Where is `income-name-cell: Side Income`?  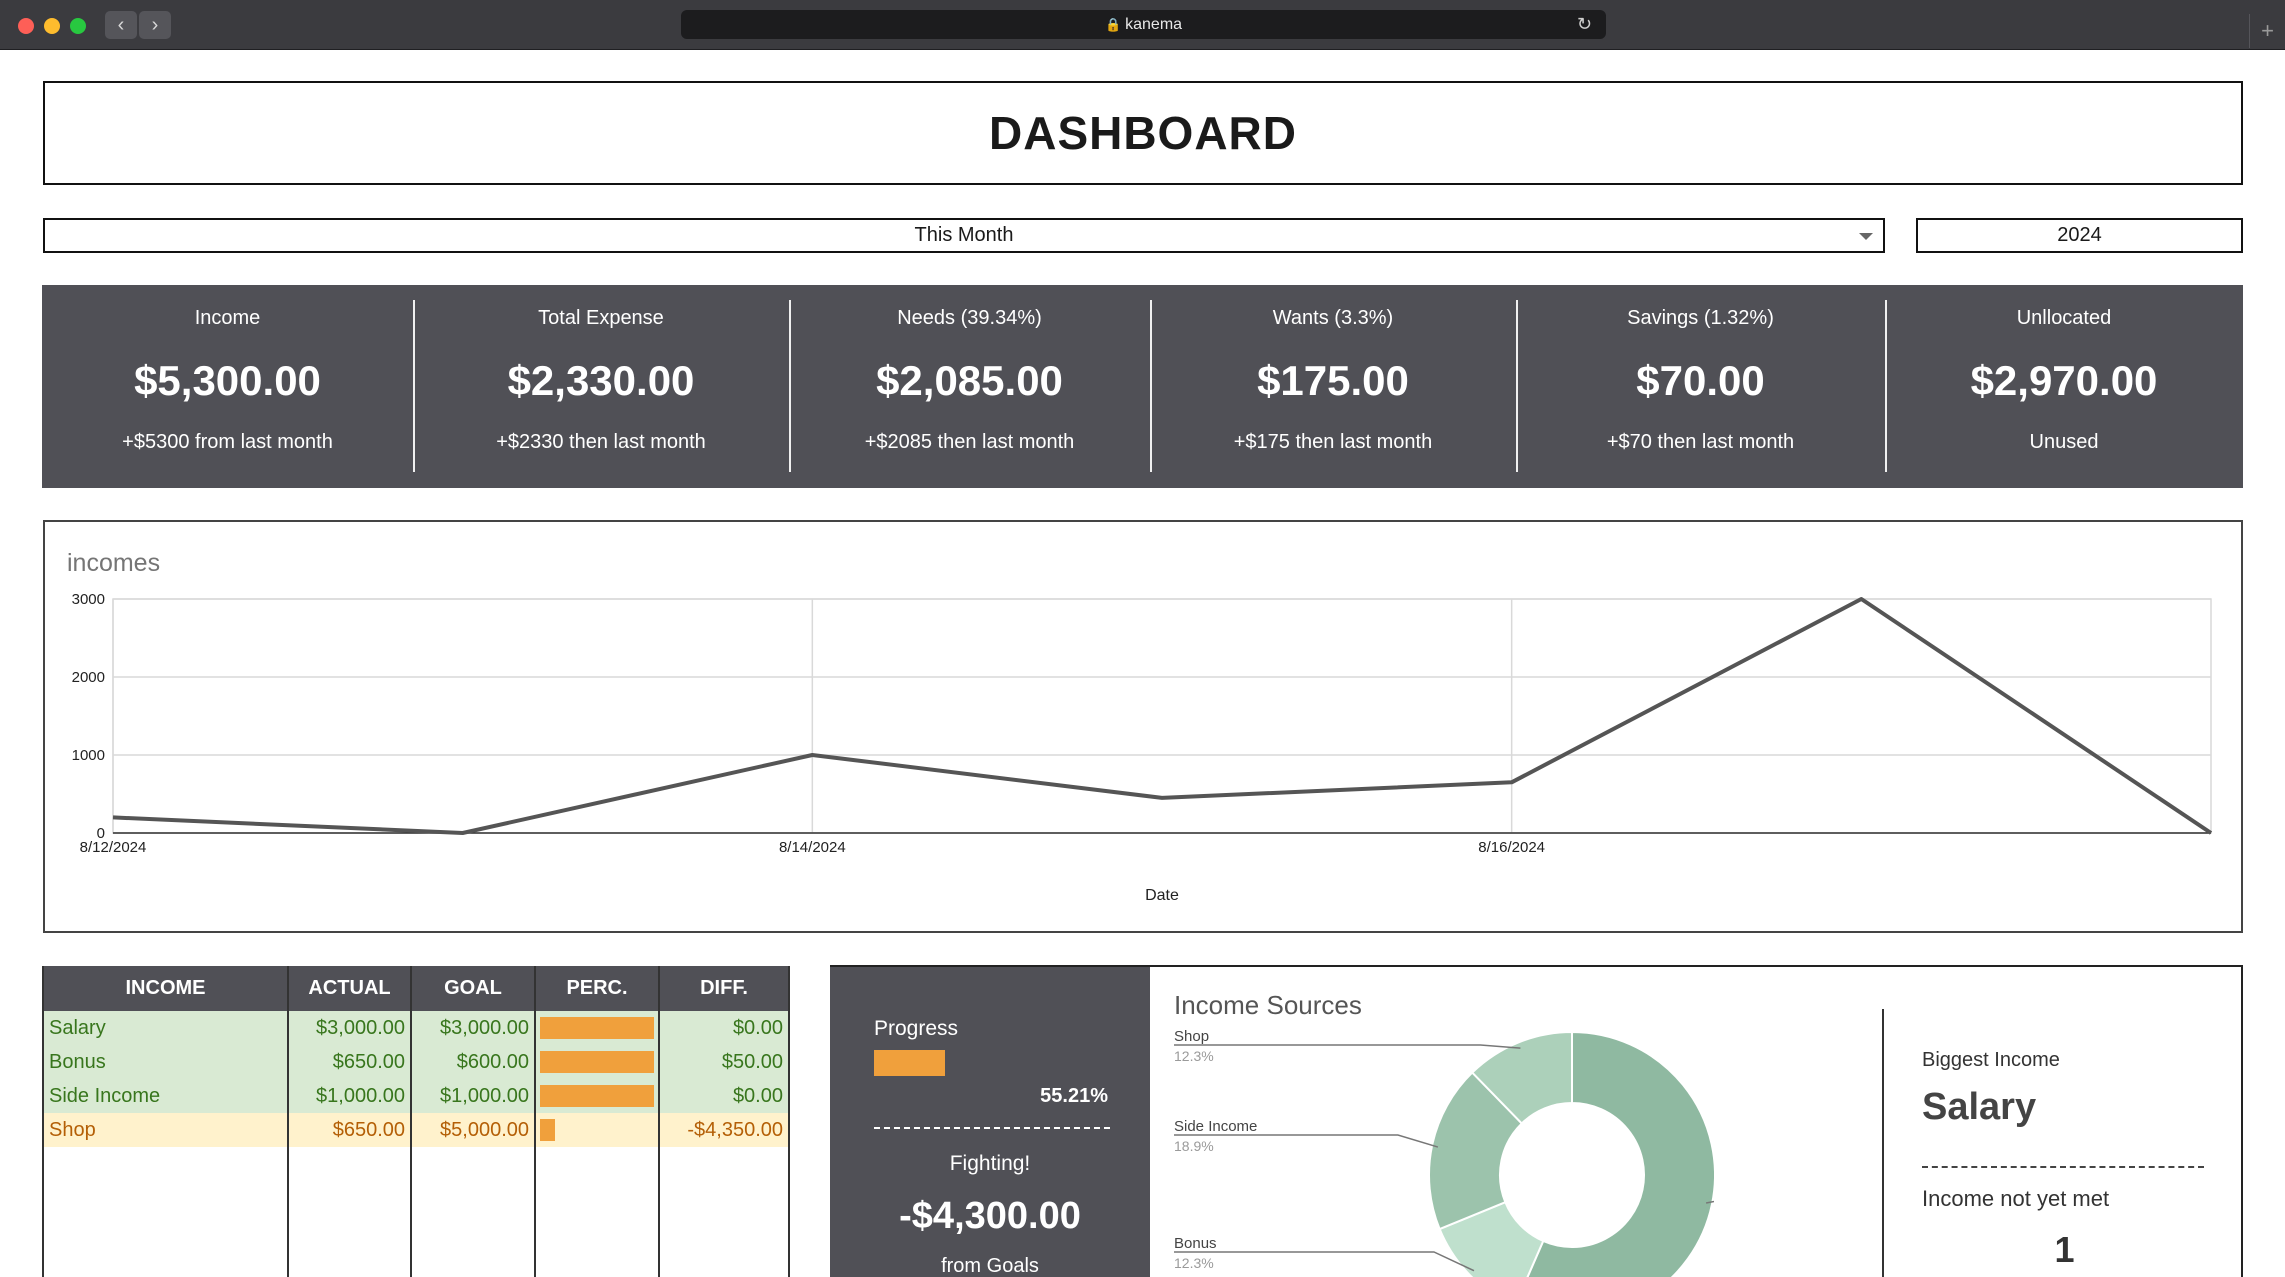
income-name-cell: Side Income is located at coordinates (166, 1096).